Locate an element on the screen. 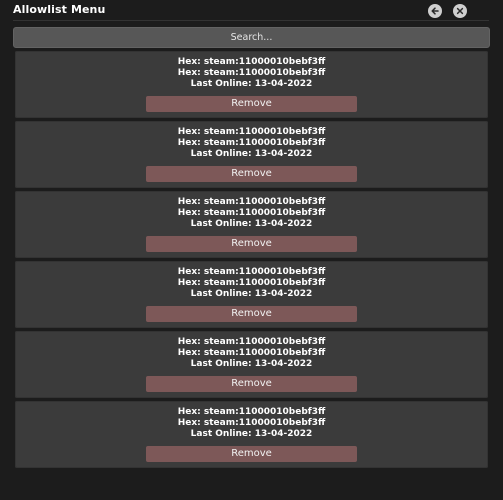  title-bar: Allowlist Menu is located at coordinates (251, 11).